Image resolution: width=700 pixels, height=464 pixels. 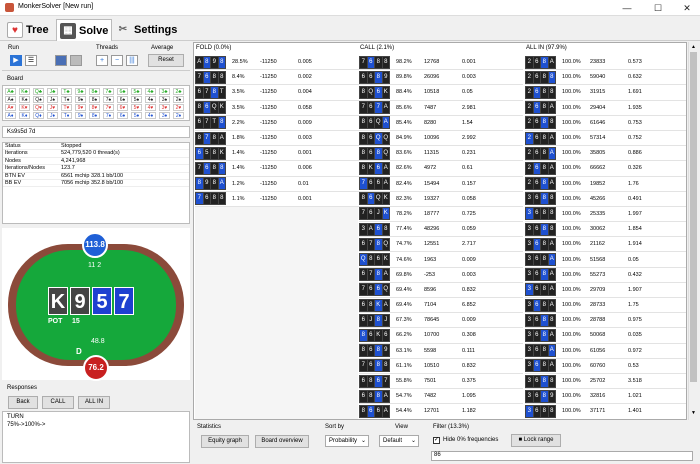 What do you see at coordinates (277, 154) in the screenshot?
I see `strategy-row: 6 5 8 K 1.4% -11250 0.001` at bounding box center [277, 154].